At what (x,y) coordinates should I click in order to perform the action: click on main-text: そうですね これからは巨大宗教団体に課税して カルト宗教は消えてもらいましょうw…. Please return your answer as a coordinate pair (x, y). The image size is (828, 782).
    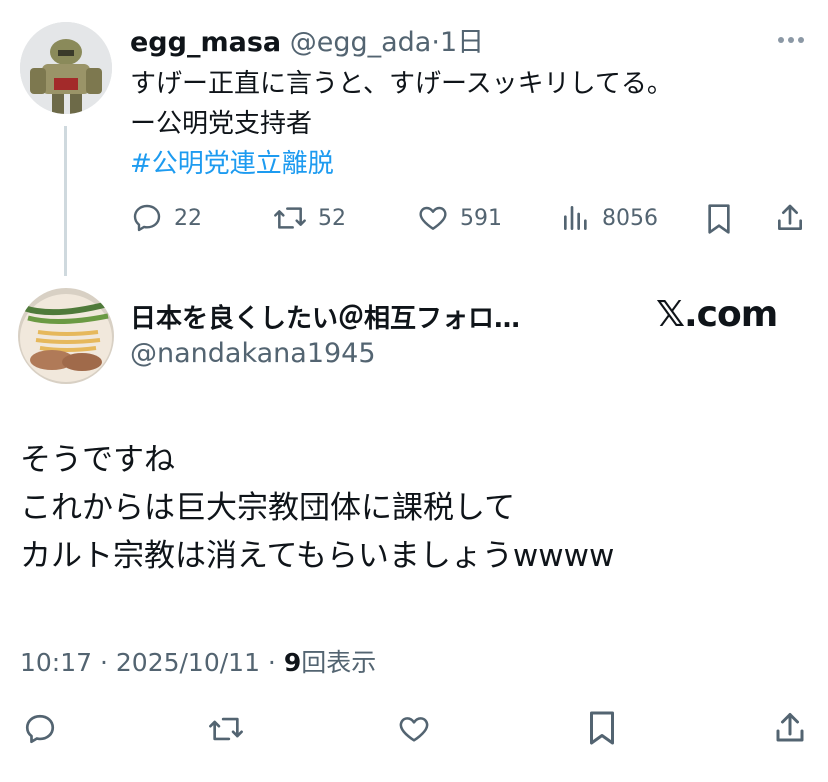
    Looking at the image, I should click on (317, 508).